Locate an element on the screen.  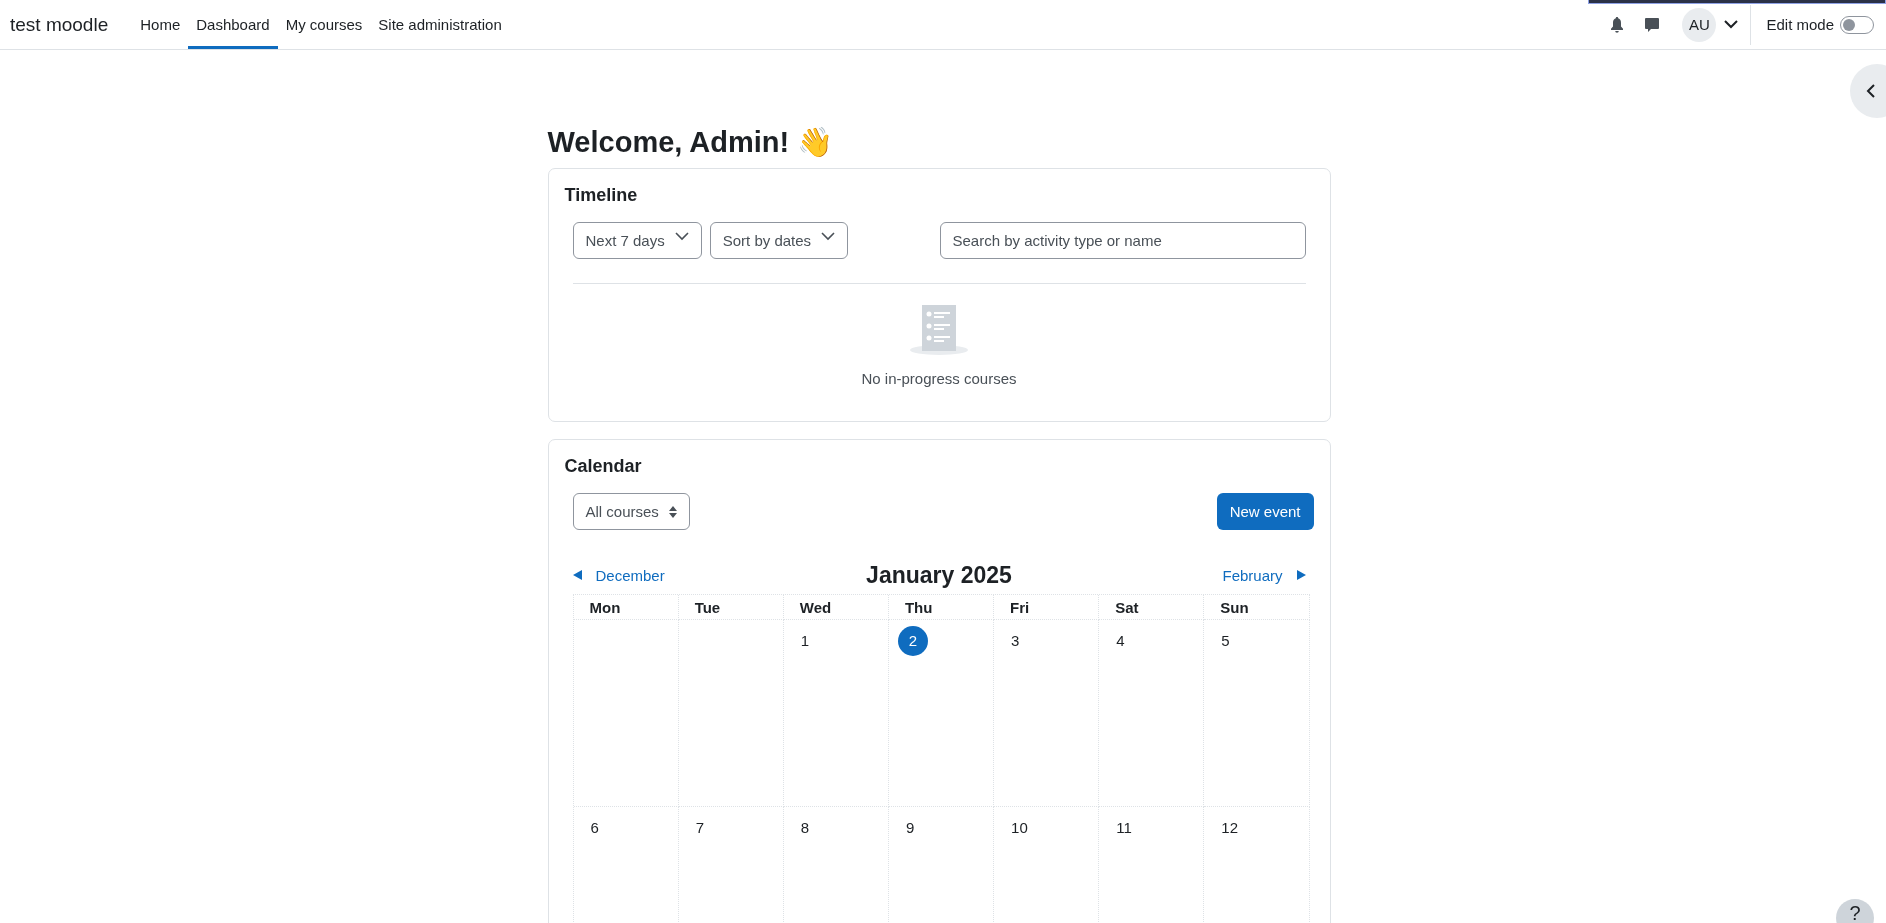
day-number: 7 is located at coordinates (699, 828).